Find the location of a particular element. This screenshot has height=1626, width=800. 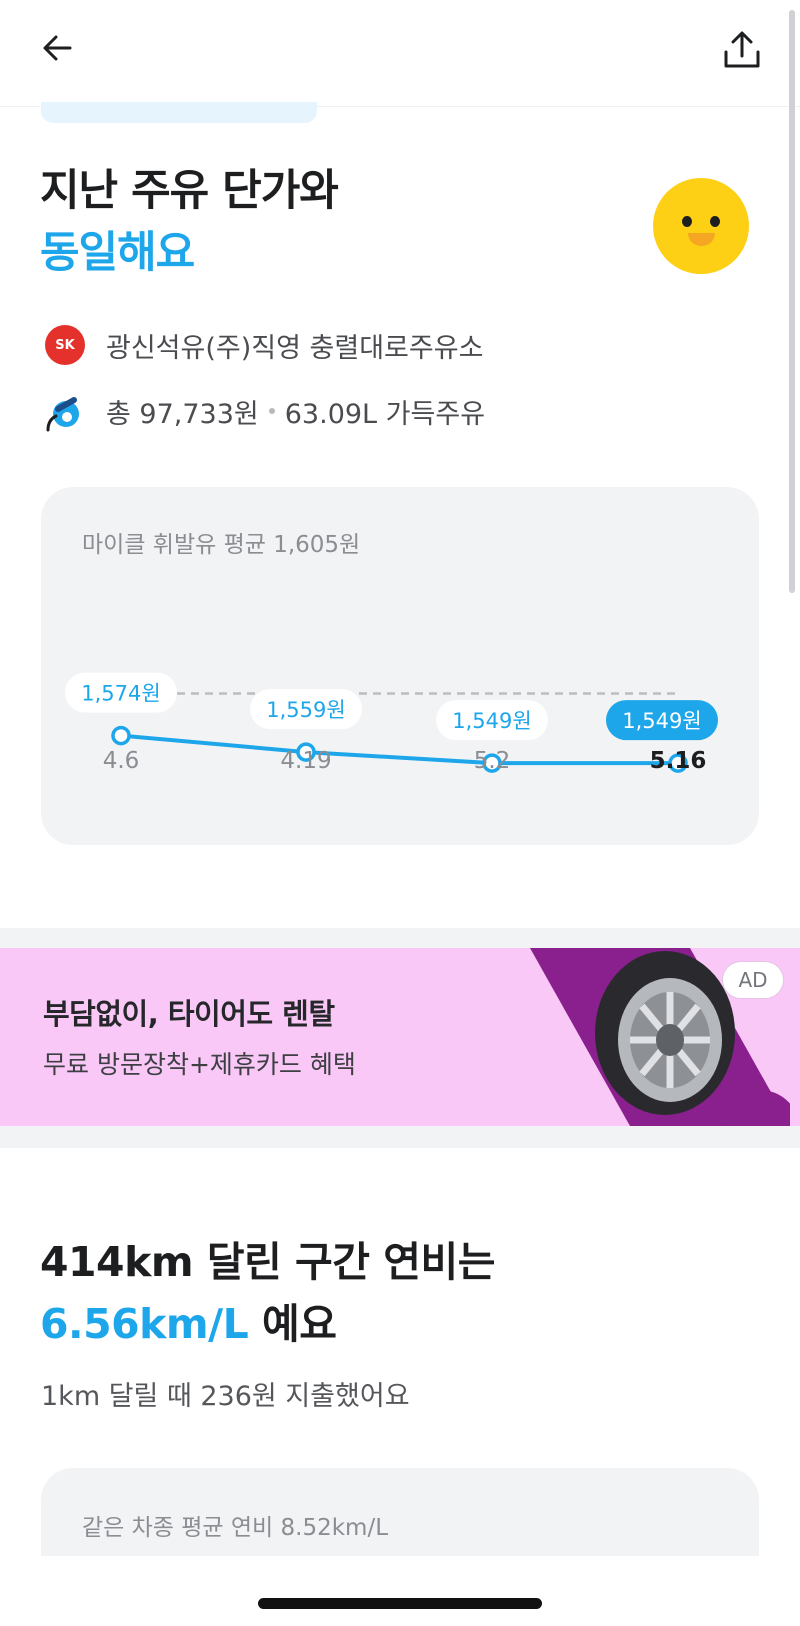

efficiency-suffix: 예요 is located at coordinates (292, 1324).